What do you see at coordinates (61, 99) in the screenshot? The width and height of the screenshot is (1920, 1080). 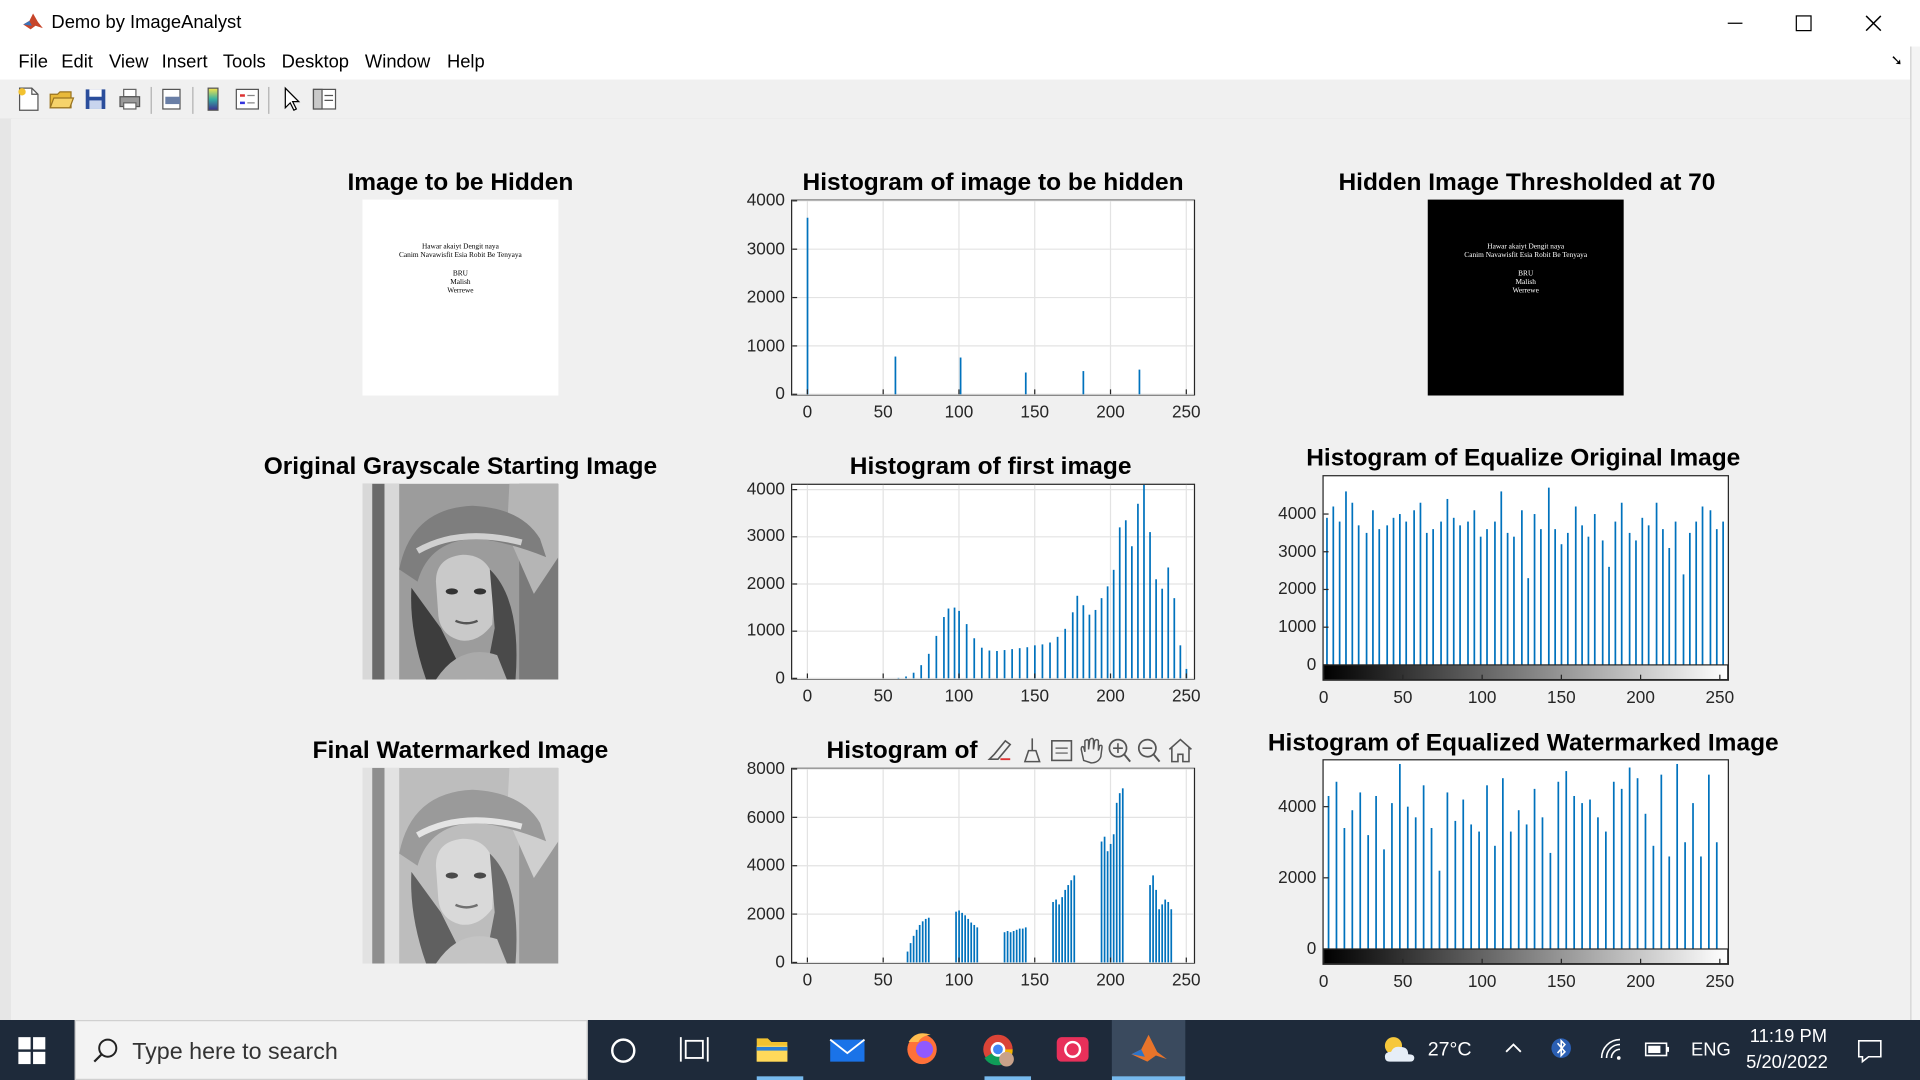 I see `open-file-icon` at bounding box center [61, 99].